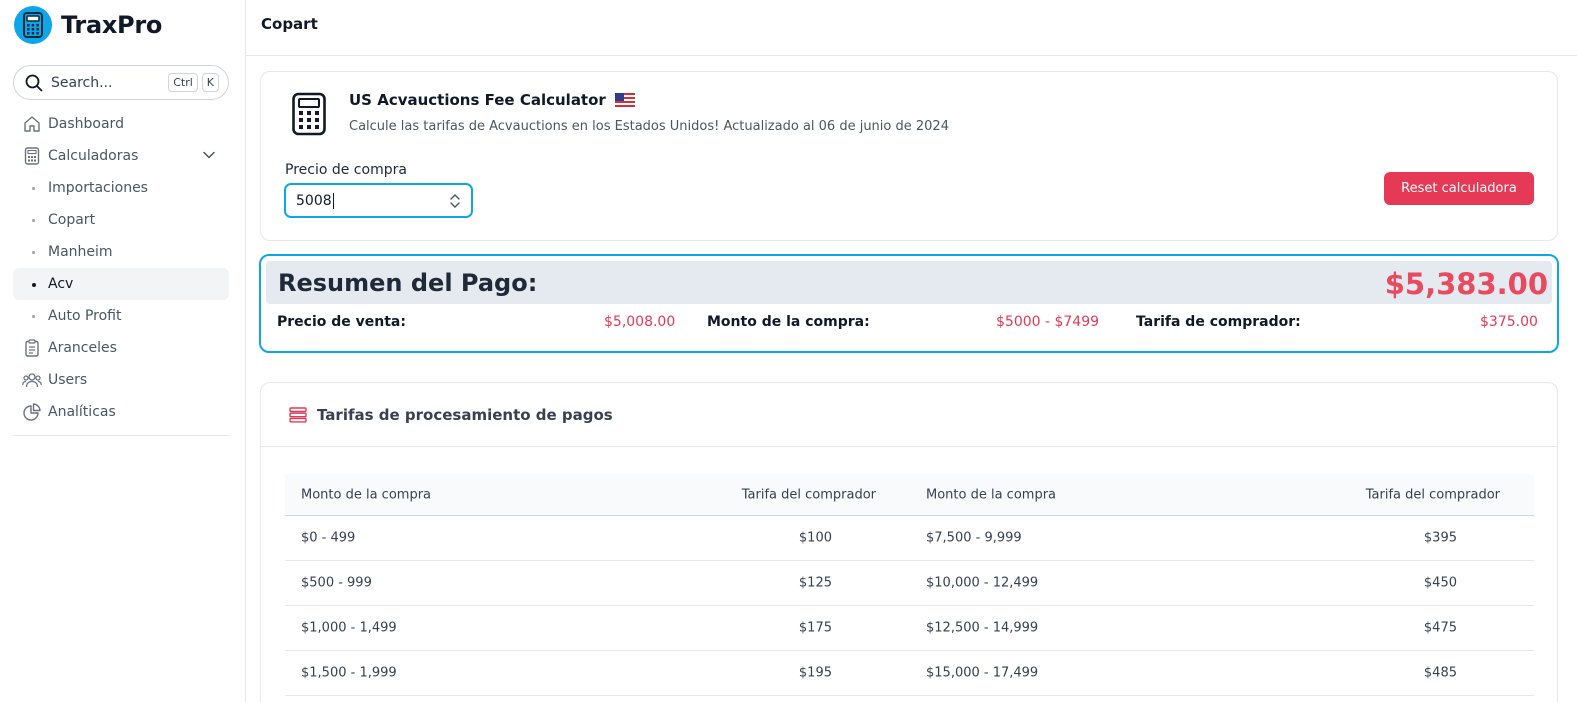 This screenshot has height=702, width=1577. I want to click on calculator-logo-icon, so click(33, 25).